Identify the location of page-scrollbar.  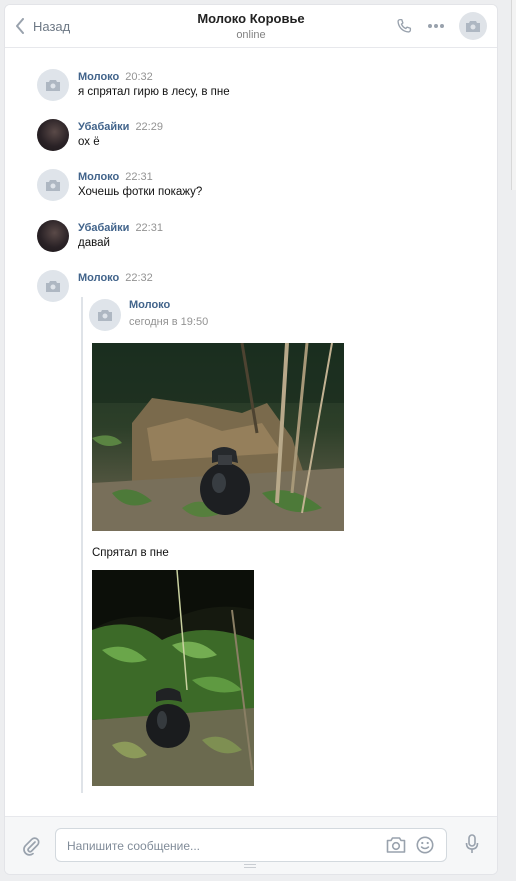
(513, 95).